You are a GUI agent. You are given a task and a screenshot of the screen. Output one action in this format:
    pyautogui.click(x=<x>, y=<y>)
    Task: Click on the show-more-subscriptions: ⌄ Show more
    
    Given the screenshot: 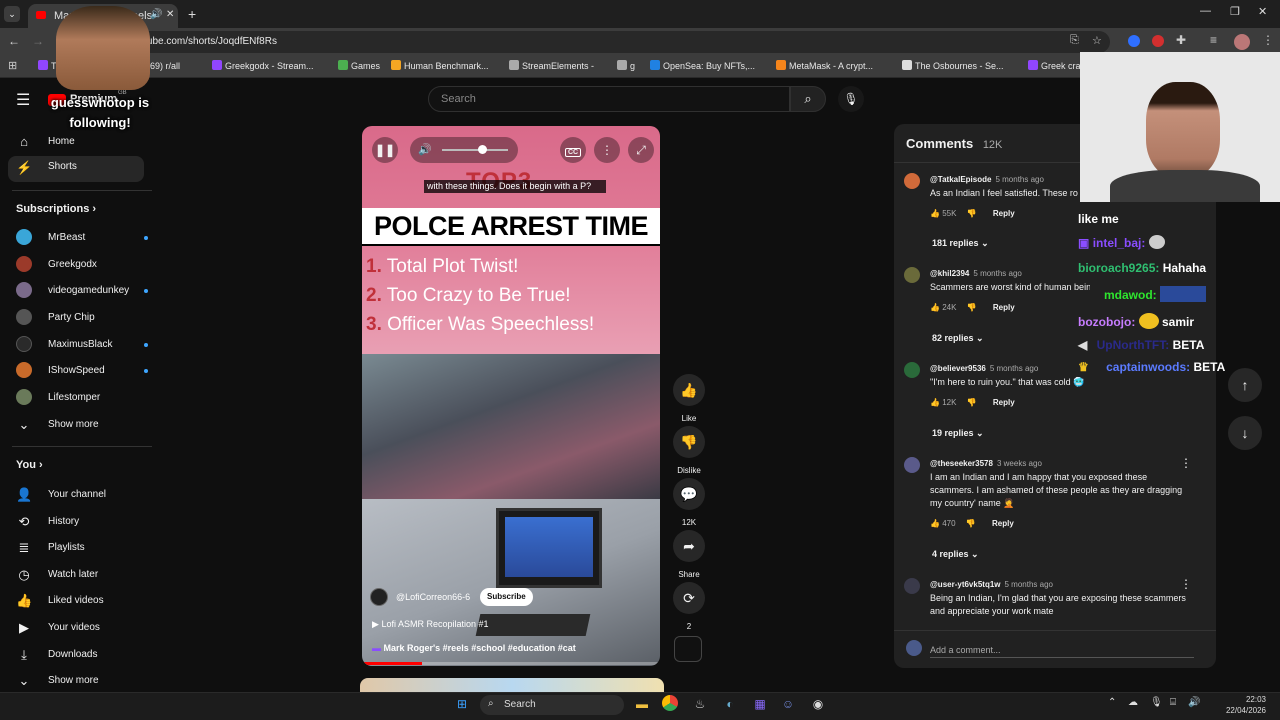 What is the action you would take?
    pyautogui.click(x=81, y=428)
    